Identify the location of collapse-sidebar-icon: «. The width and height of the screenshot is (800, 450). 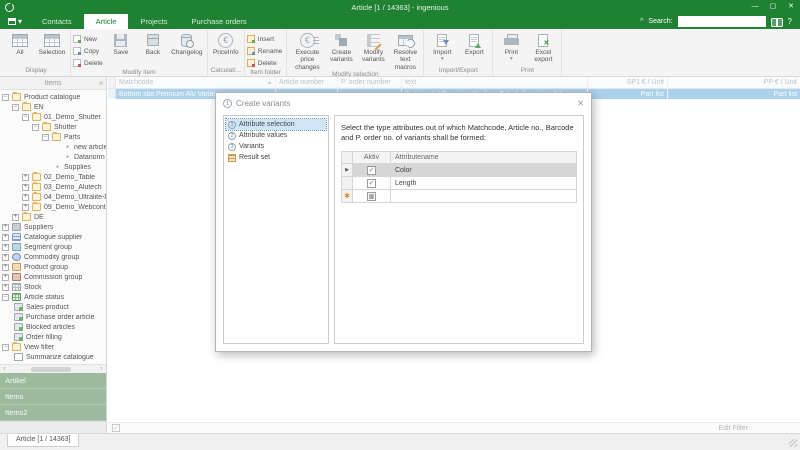
(101, 83).